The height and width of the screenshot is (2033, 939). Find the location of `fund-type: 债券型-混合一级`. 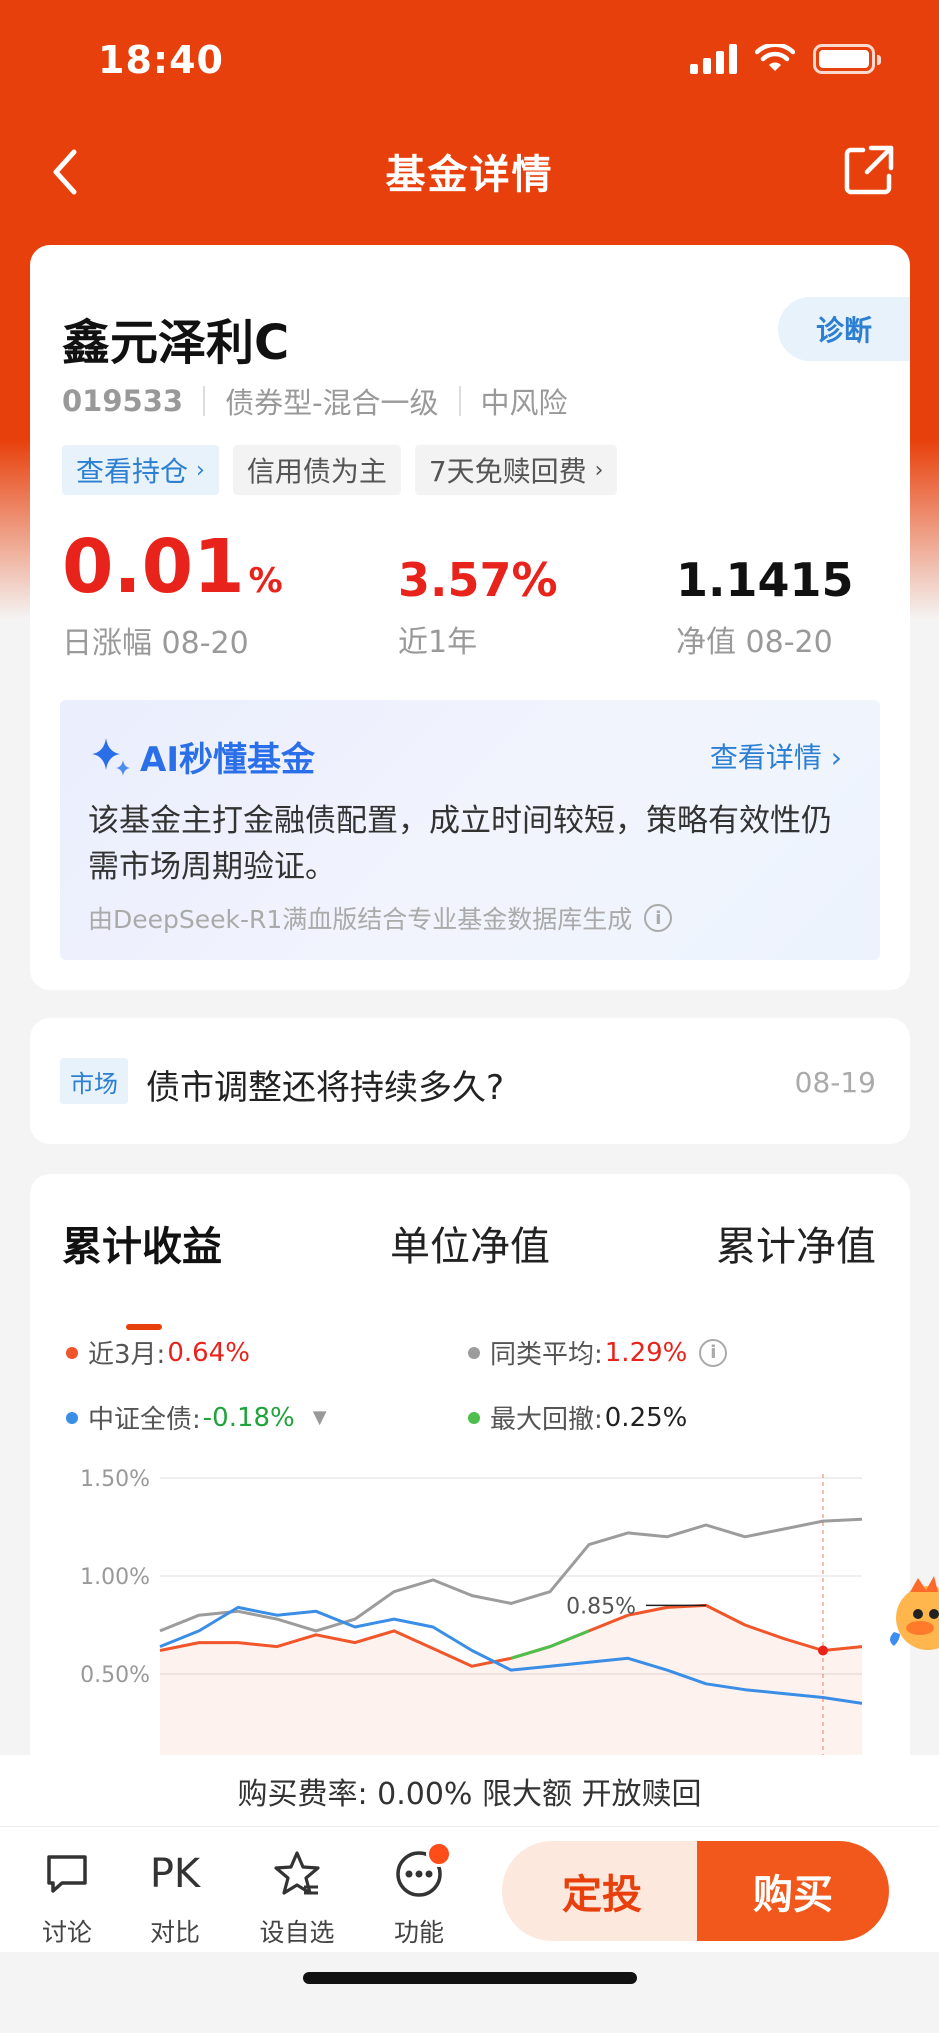

fund-type: 债券型-混合一级 is located at coordinates (332, 403).